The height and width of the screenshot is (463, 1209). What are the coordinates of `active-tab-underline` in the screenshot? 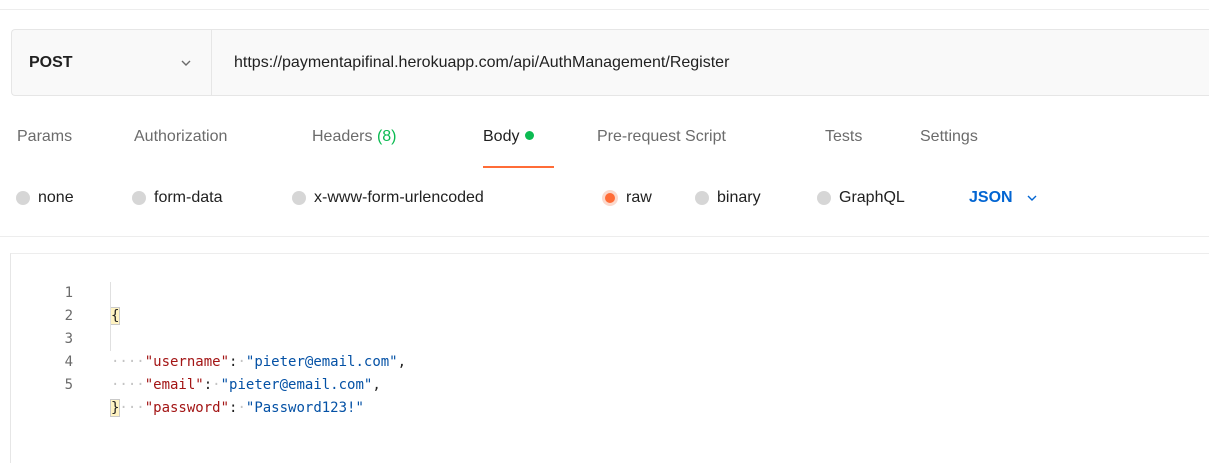 It's located at (518, 167).